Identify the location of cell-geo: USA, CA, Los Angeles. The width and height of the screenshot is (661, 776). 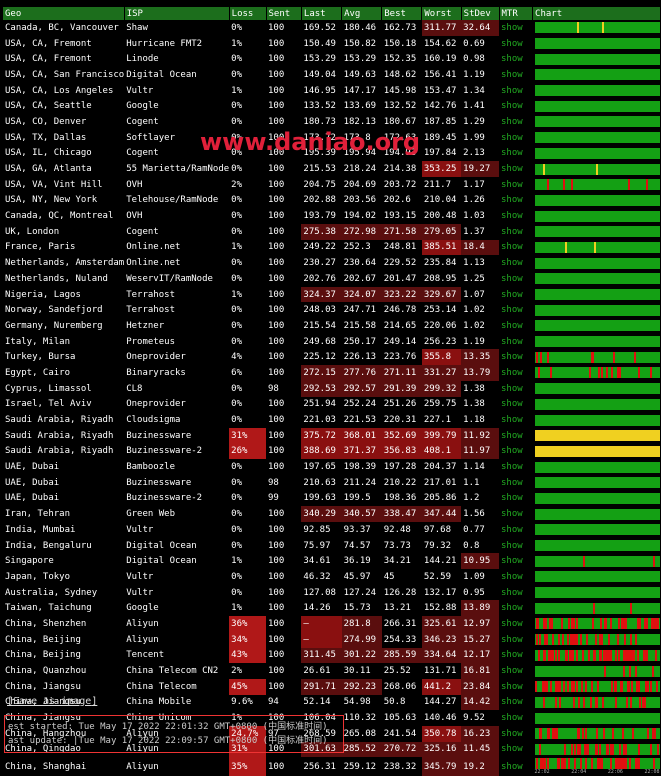
(59, 90).